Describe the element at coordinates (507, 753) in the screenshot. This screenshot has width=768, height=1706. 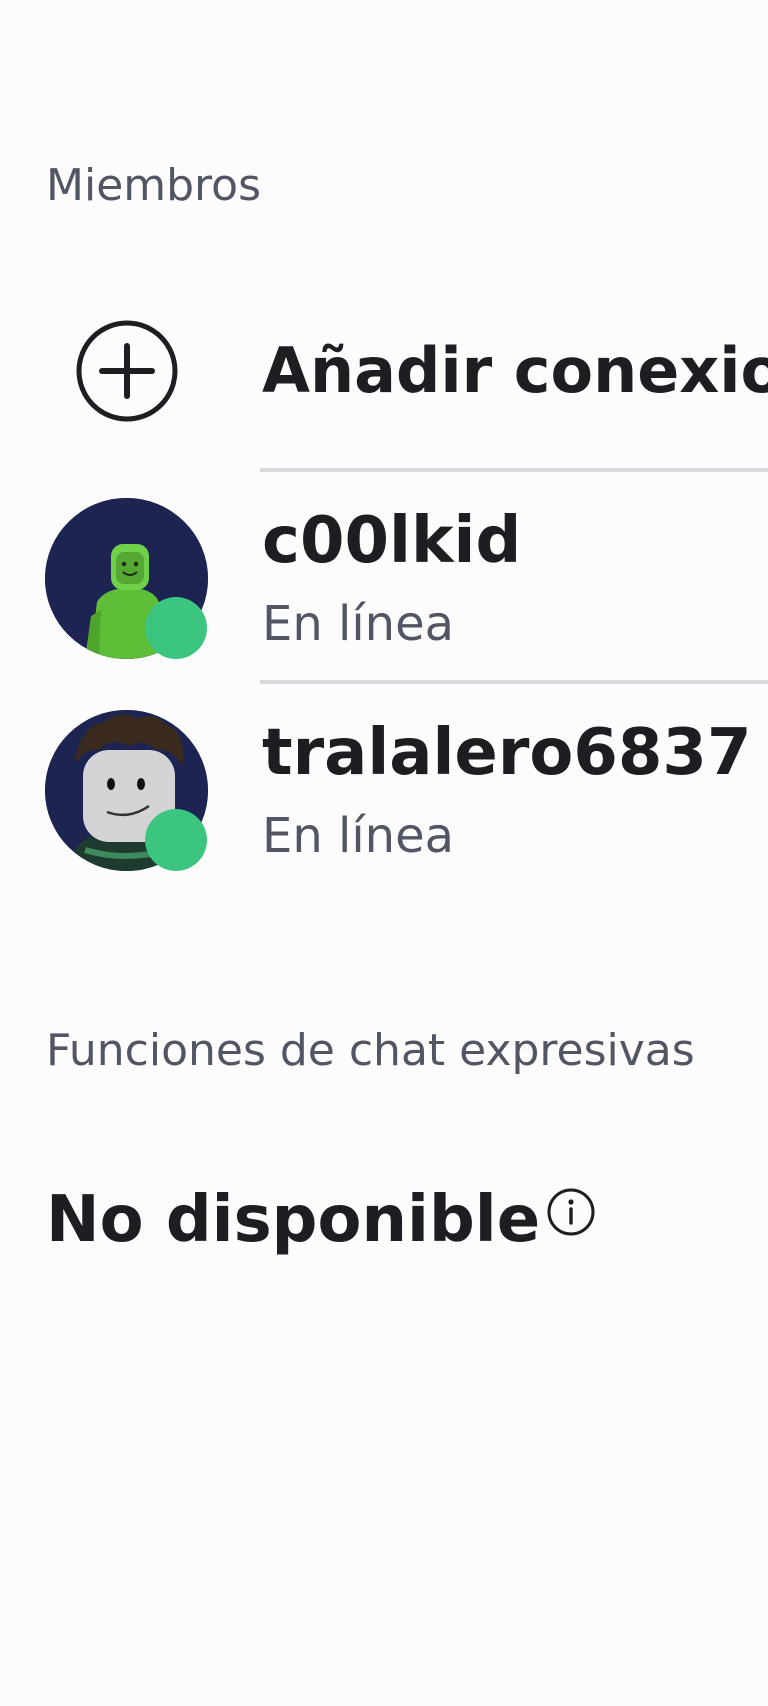
I see `member-name: tralalero6837` at that location.